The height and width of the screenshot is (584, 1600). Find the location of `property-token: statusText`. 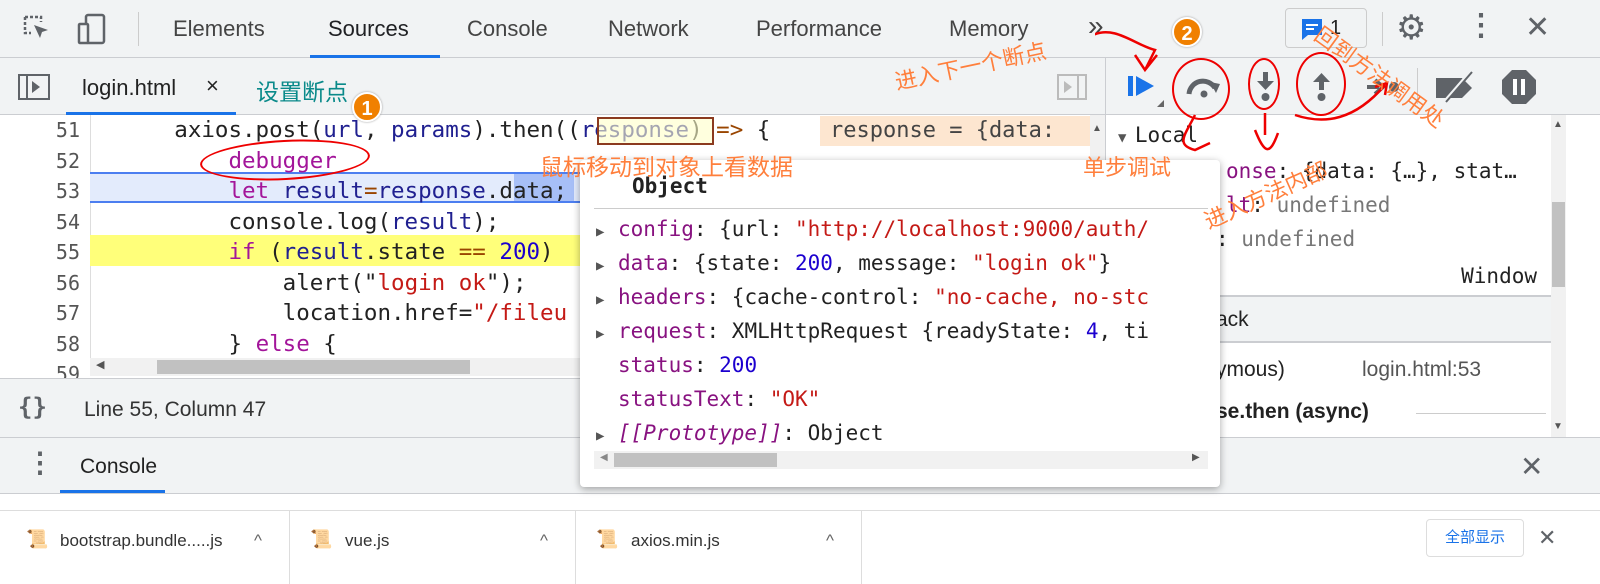

property-token: statusText is located at coordinates (681, 399).